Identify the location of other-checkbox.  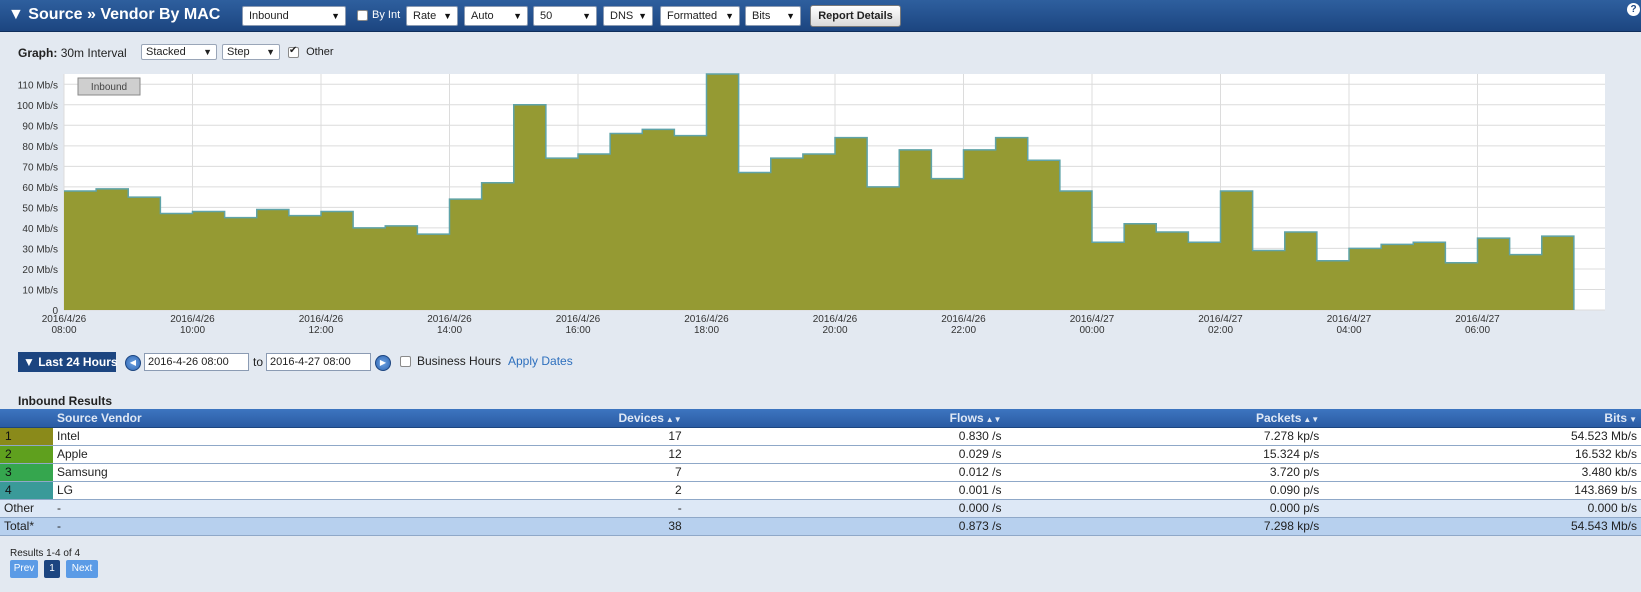
(293, 51).